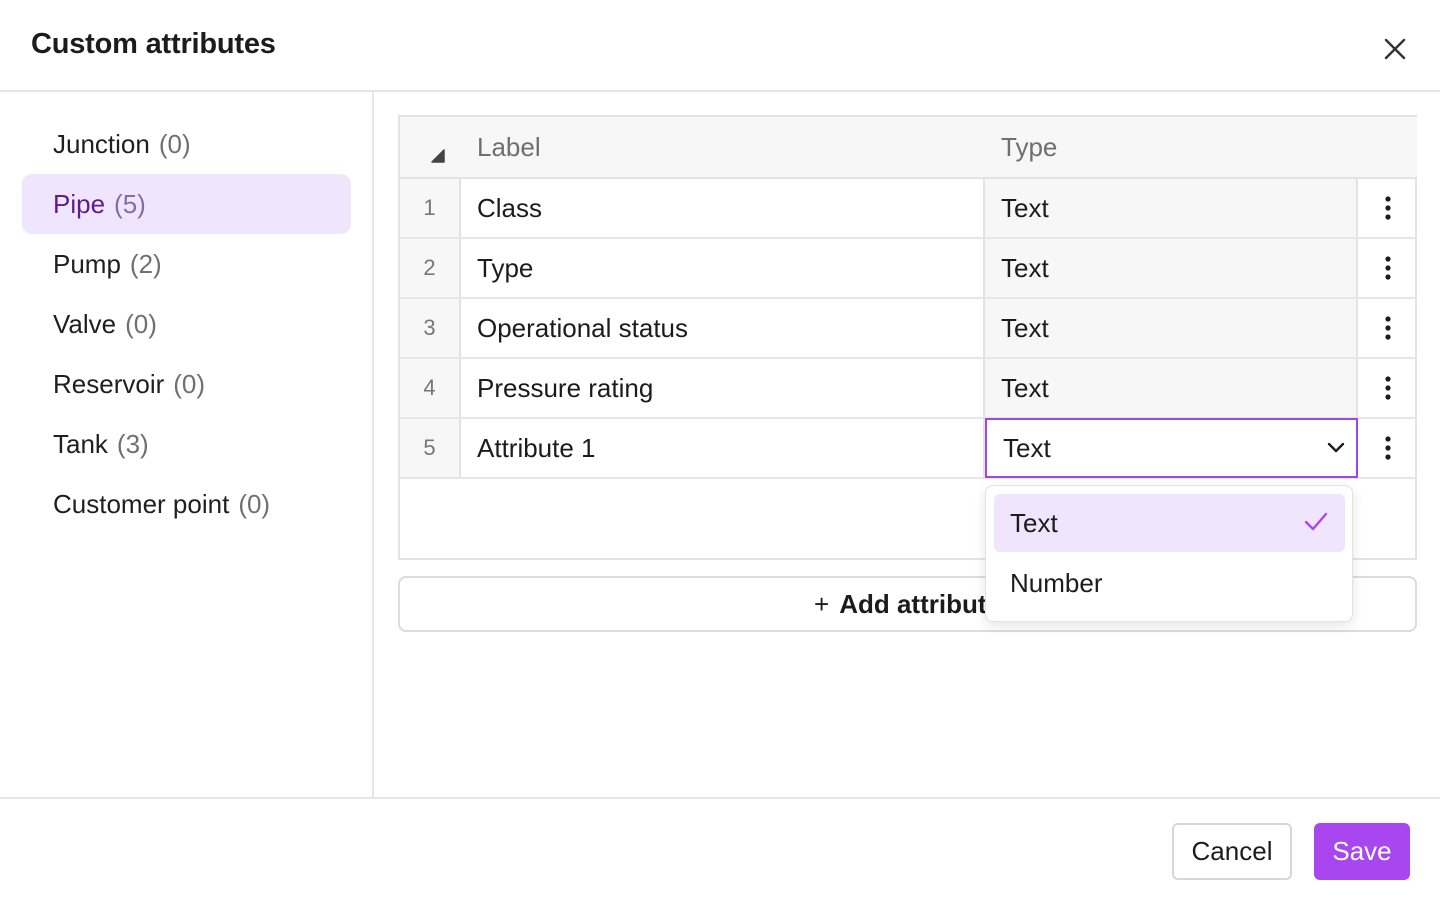 This screenshot has width=1440, height=900. What do you see at coordinates (430, 448) in the screenshot?
I see `row-number: 5` at bounding box center [430, 448].